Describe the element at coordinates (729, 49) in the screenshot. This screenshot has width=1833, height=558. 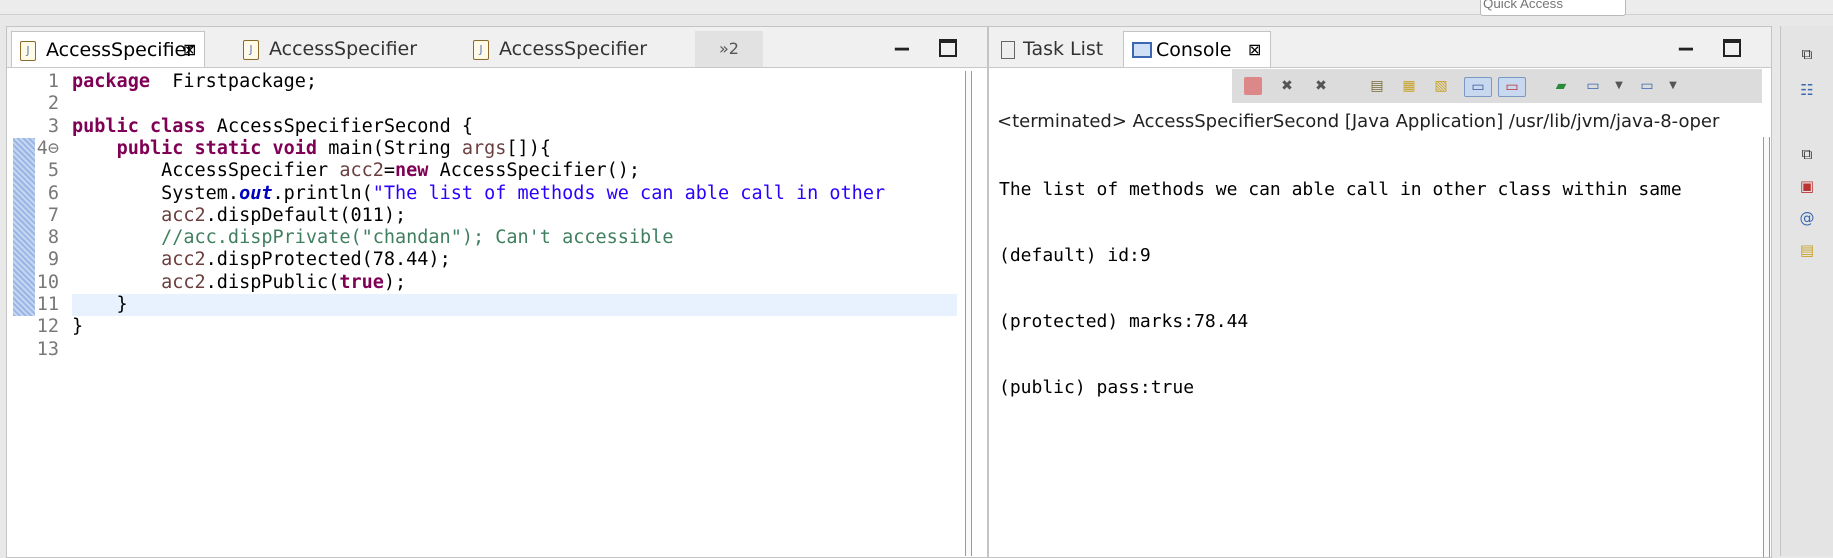
I see `tab-overflow-button: »2` at that location.